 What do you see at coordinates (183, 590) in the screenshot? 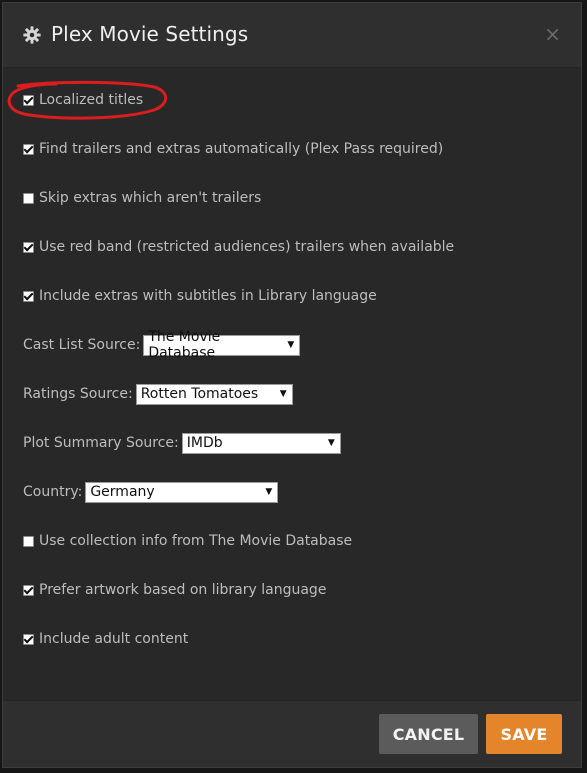
I see `prefer-artwork-label: Prefer artwork based on library language` at bounding box center [183, 590].